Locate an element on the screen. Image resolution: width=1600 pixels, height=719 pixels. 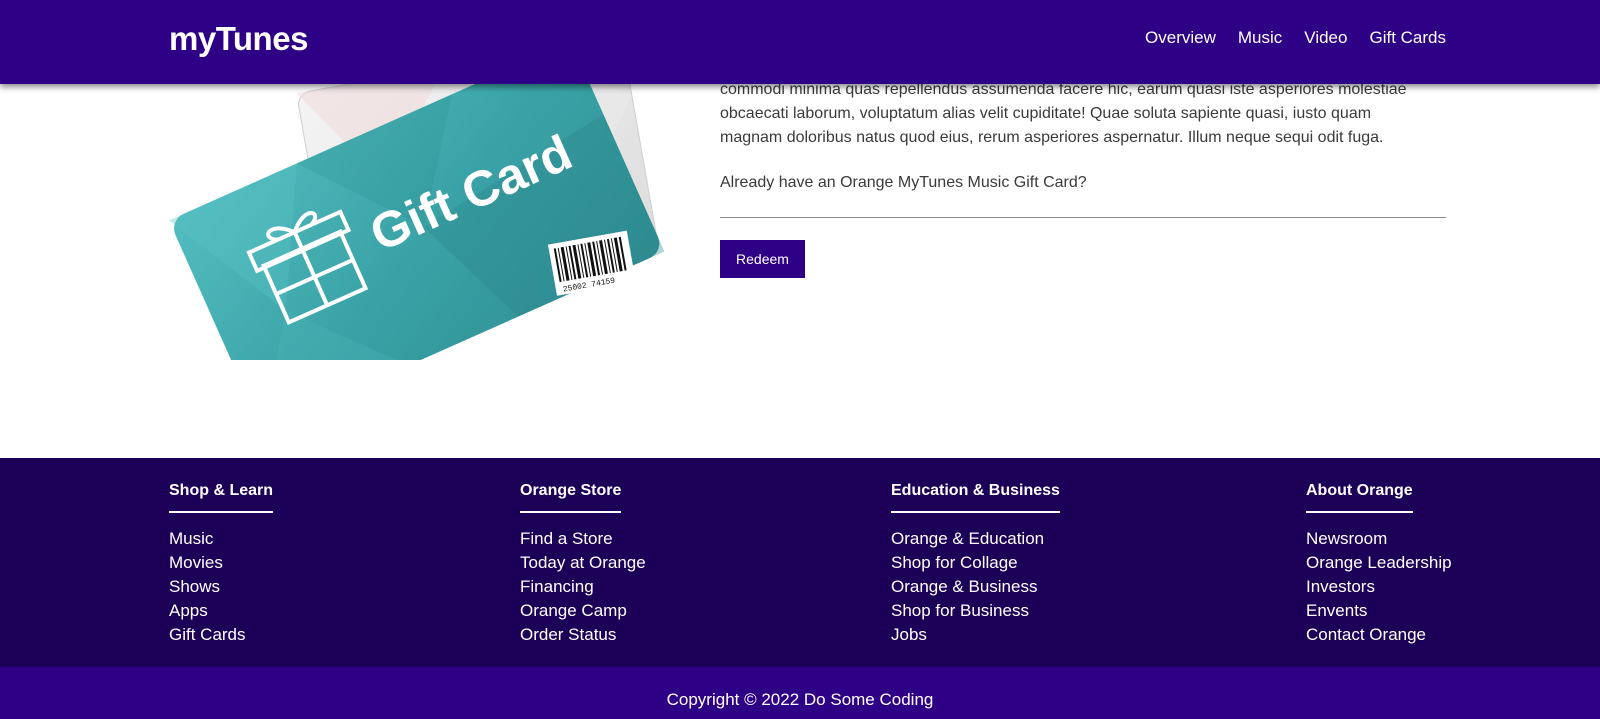
footer-heading: Shop & Learn is located at coordinates (221, 497).